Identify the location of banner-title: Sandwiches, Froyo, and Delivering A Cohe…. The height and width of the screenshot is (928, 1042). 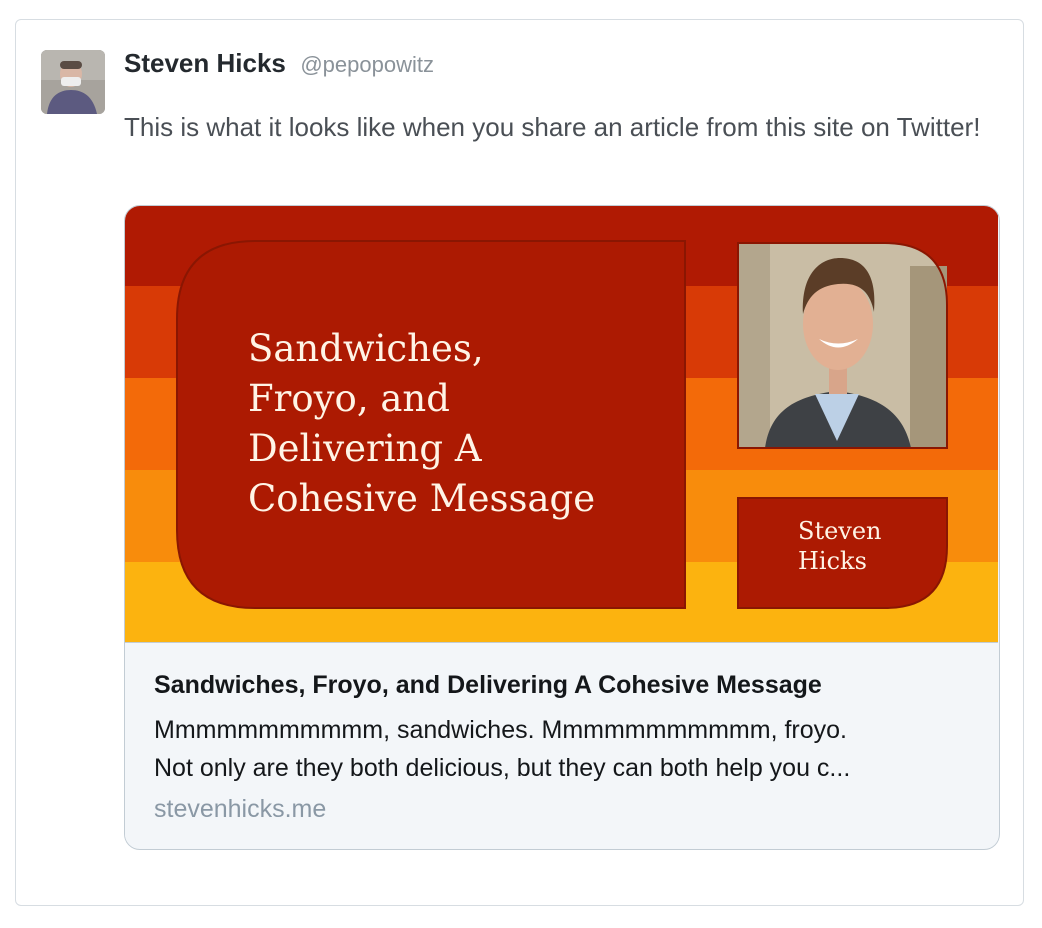
(421, 424).